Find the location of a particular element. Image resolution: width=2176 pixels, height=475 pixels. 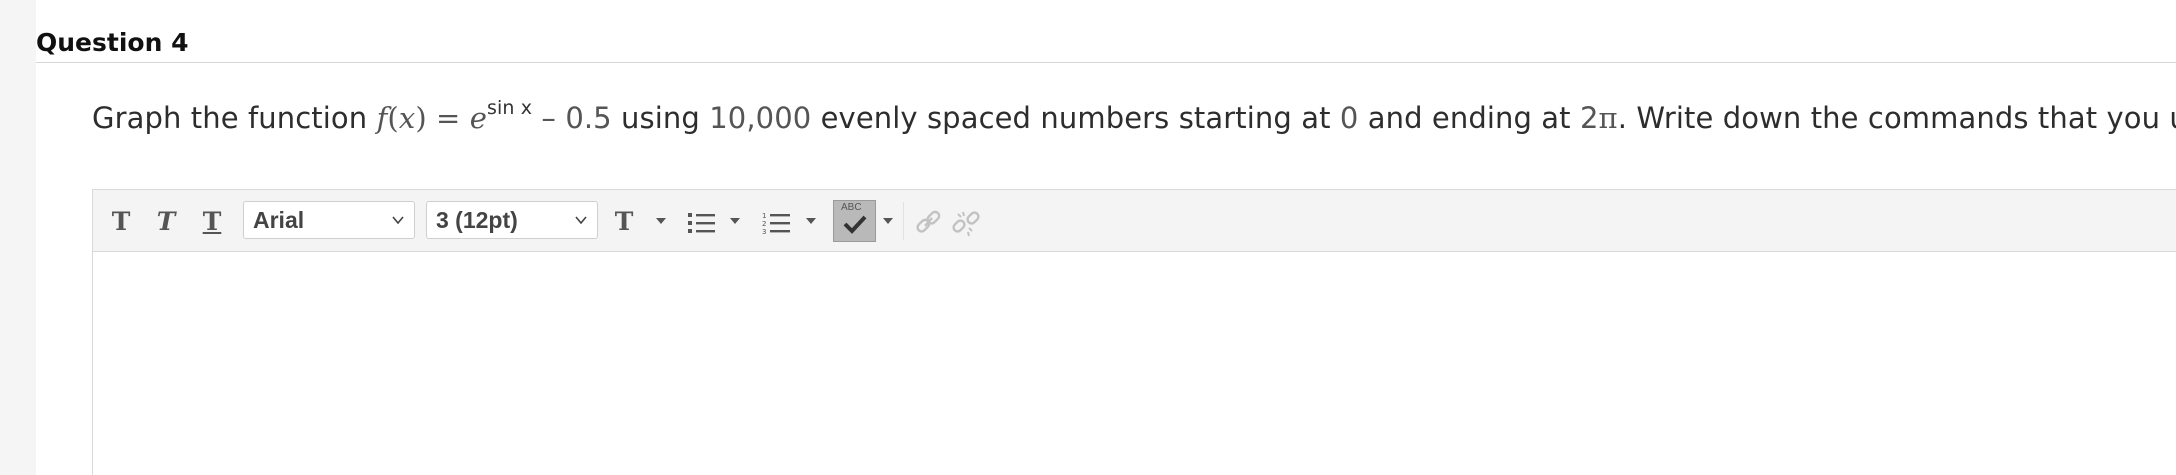

numbered-list-icon: 1 2 3 is located at coordinates (777, 223).